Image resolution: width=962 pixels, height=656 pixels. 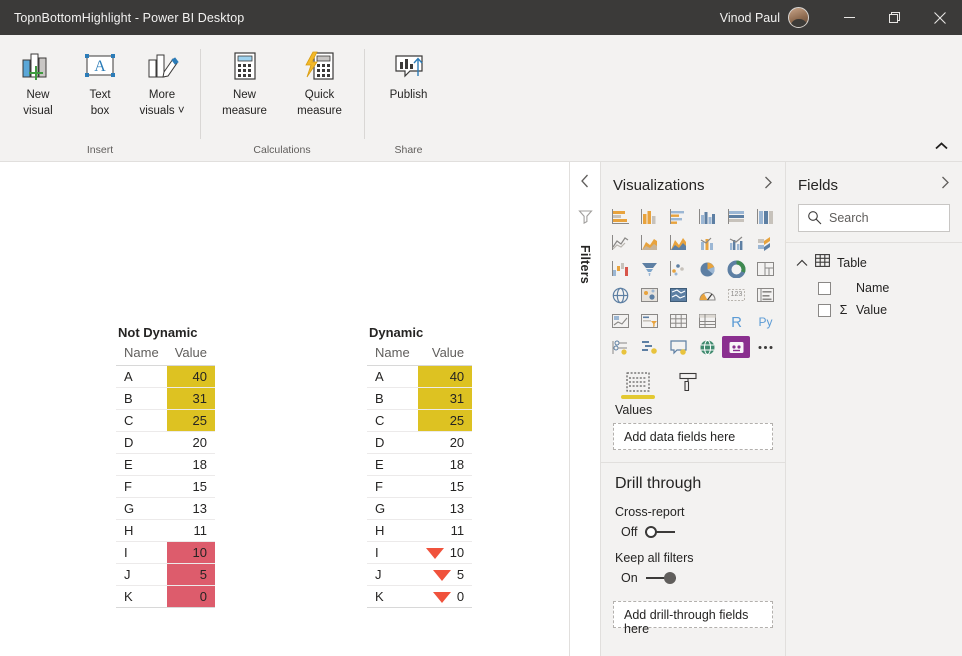 What do you see at coordinates (621, 321) in the screenshot?
I see `kpi-icon` at bounding box center [621, 321].